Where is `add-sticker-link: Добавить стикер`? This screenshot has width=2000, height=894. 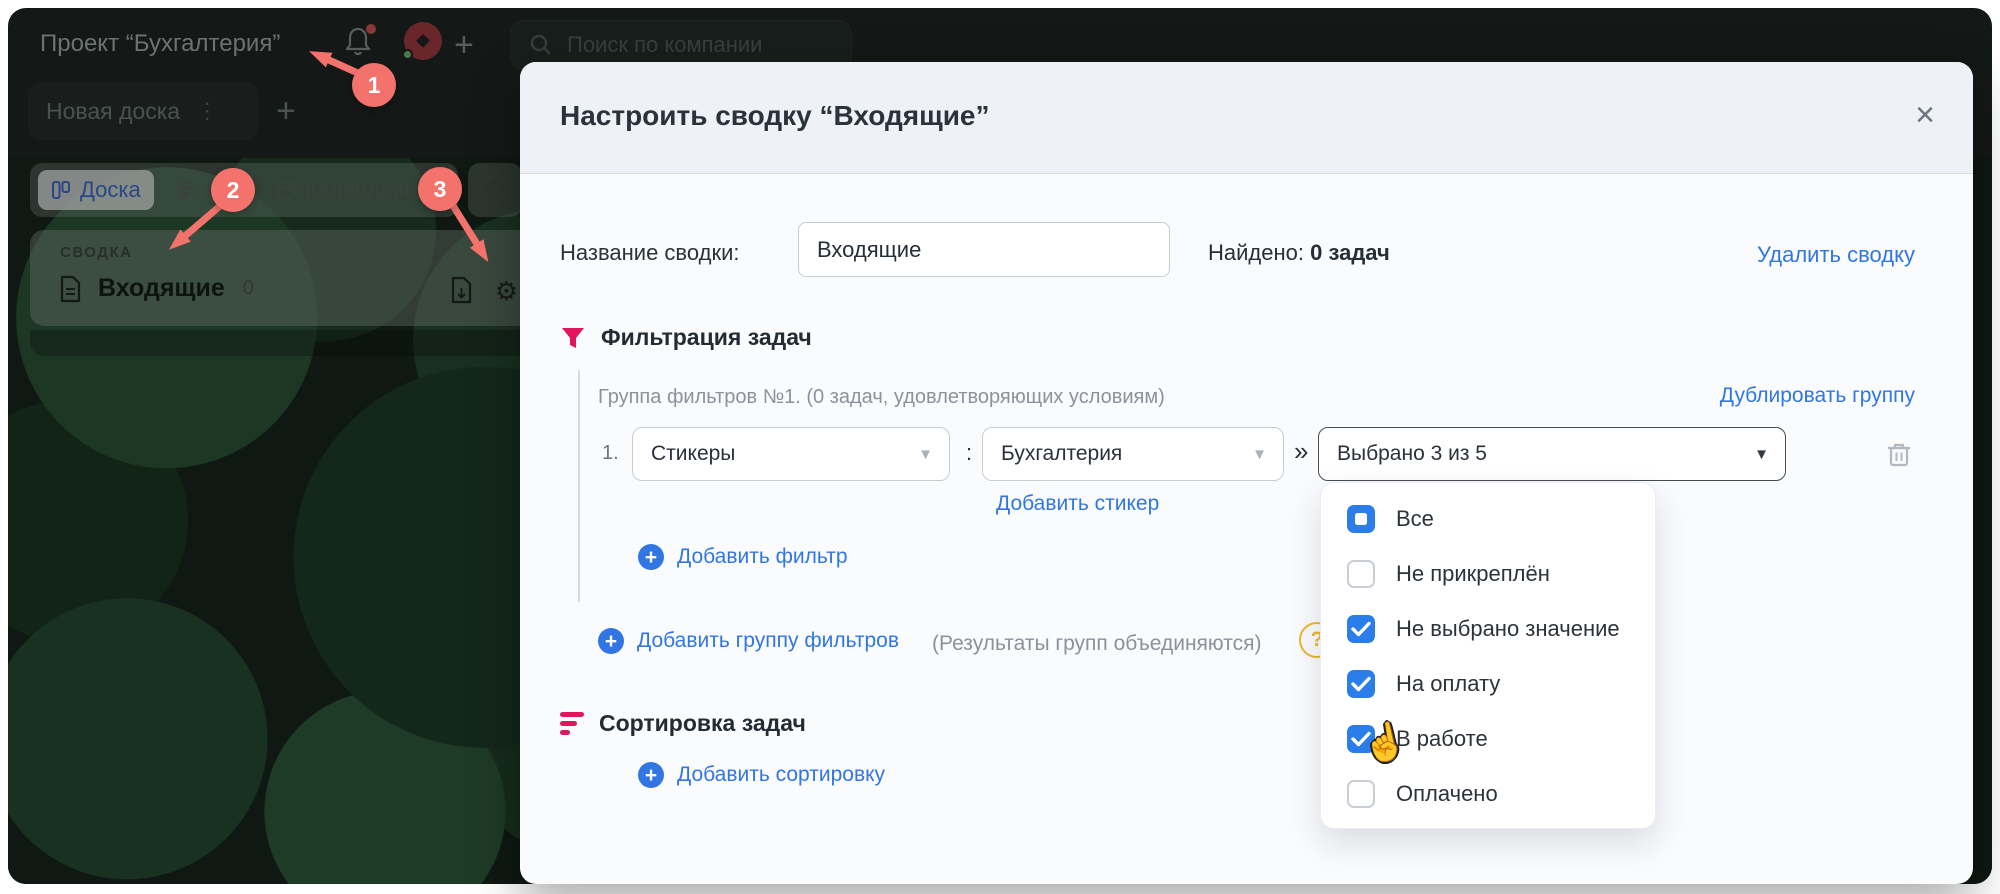
add-sticker-link: Добавить стикер is located at coordinates (1077, 504).